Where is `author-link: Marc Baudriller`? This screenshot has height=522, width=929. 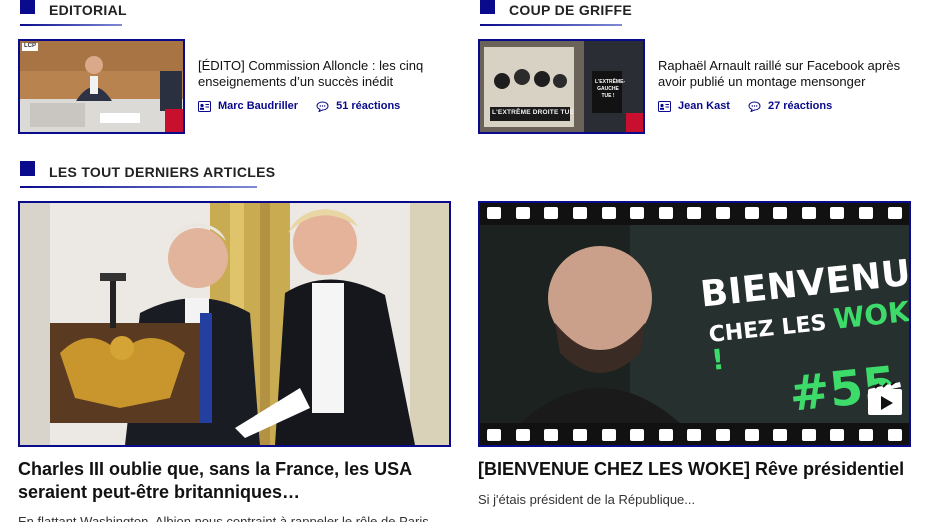 author-link: Marc Baudriller is located at coordinates (258, 106).